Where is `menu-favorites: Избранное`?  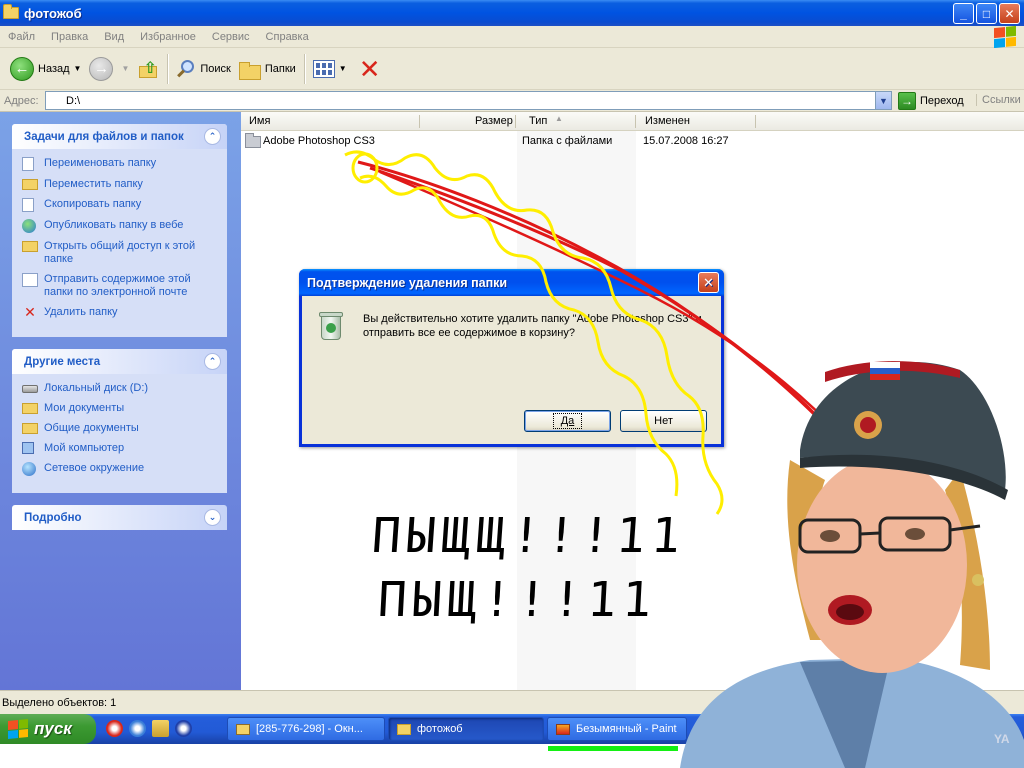
menu-favorites: Избранное is located at coordinates (168, 37).